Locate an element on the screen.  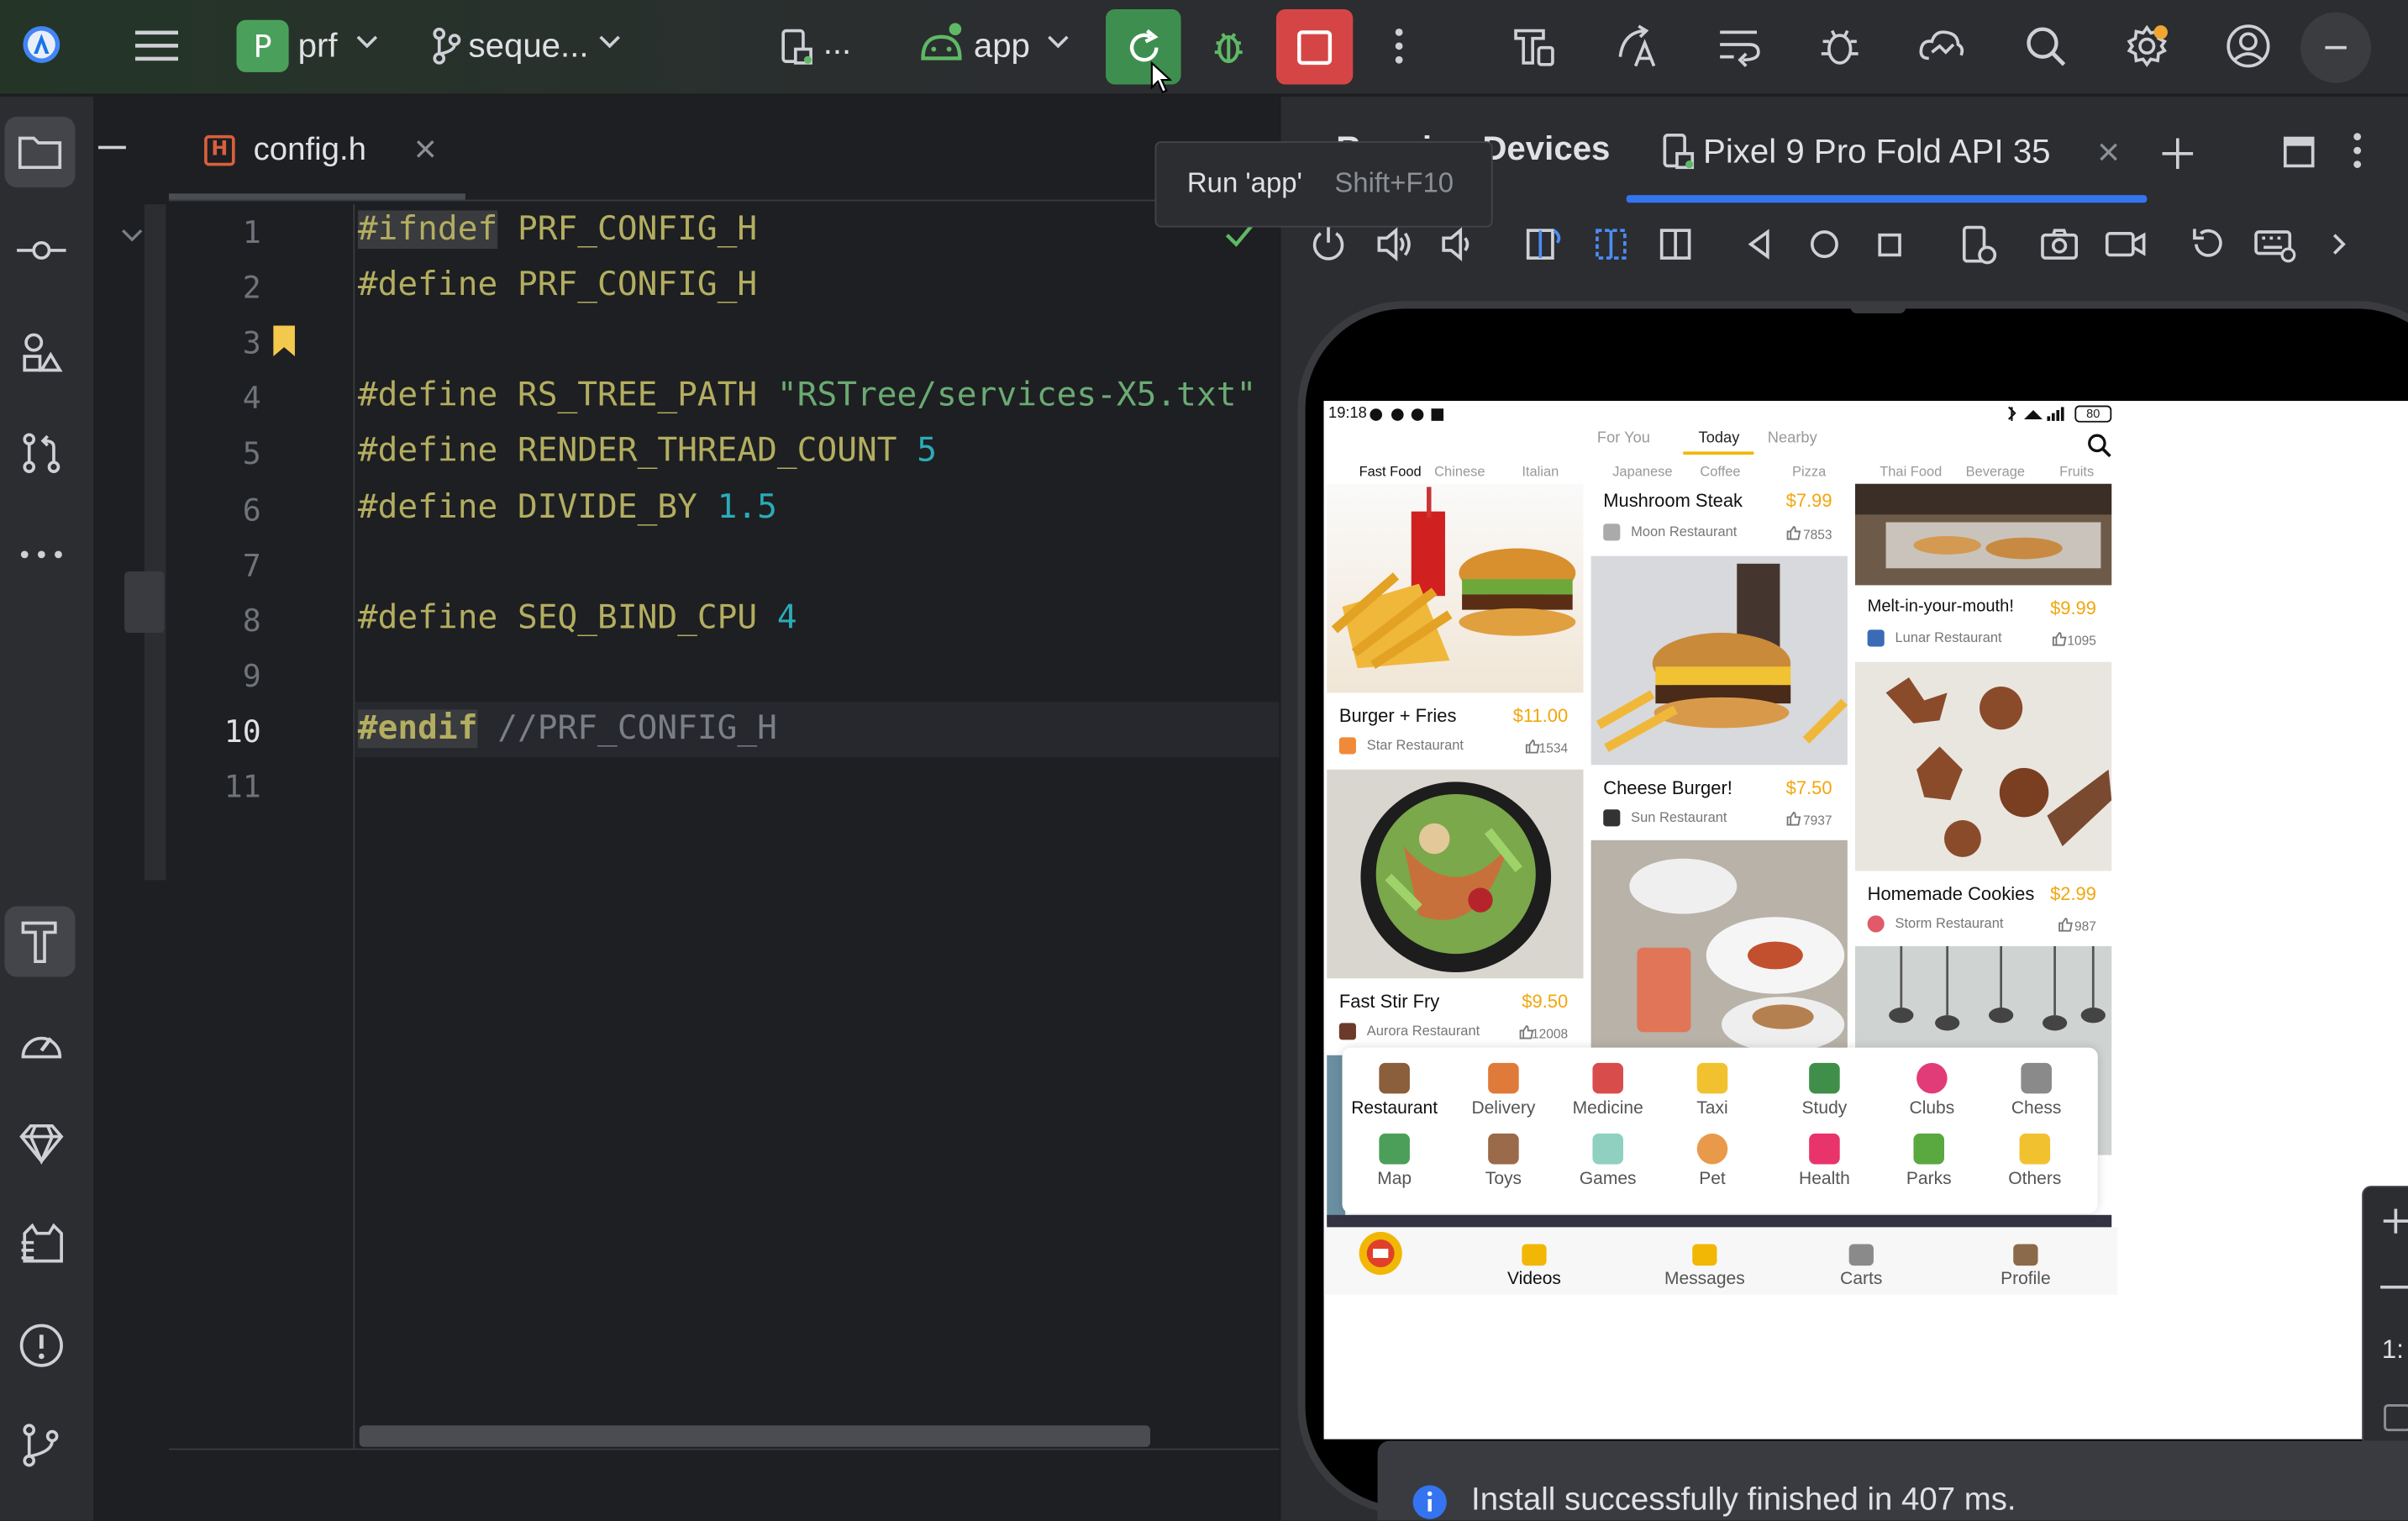
service-chess: Chess is located at coordinates (2036, 1090).